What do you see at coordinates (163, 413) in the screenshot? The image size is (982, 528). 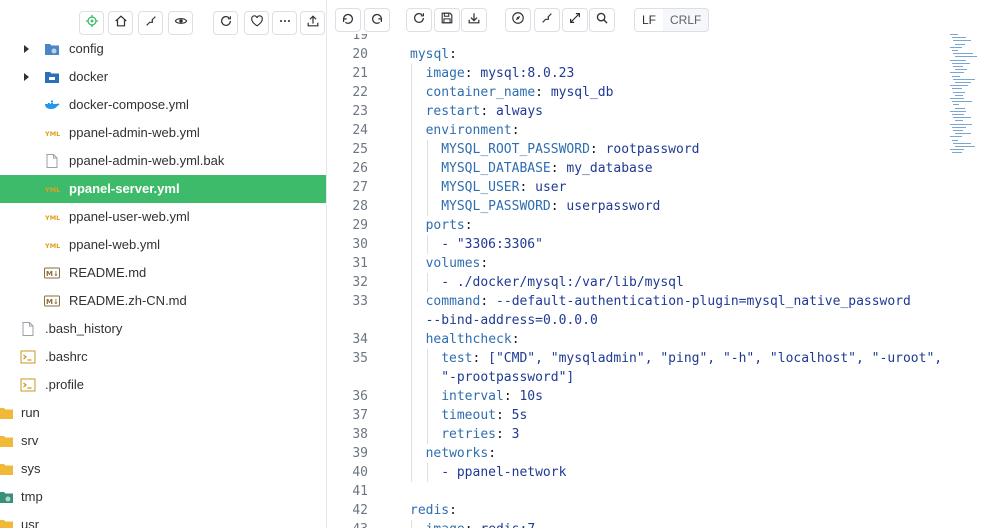 I see `file-tree-row: run` at bounding box center [163, 413].